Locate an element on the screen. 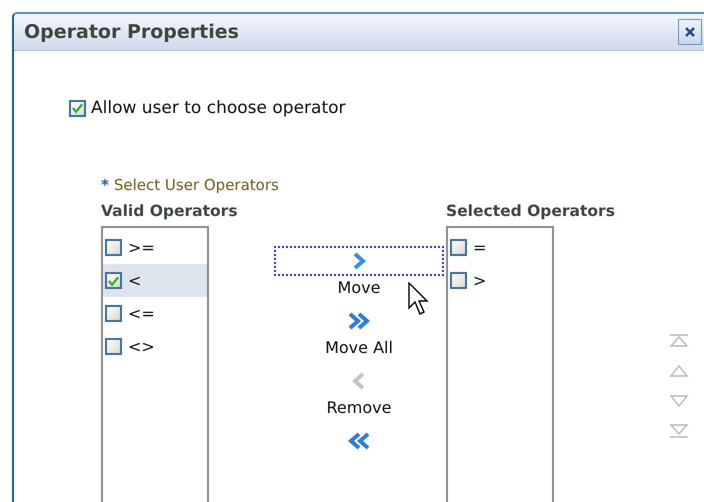  chevron-left-icon is located at coordinates (359, 381).